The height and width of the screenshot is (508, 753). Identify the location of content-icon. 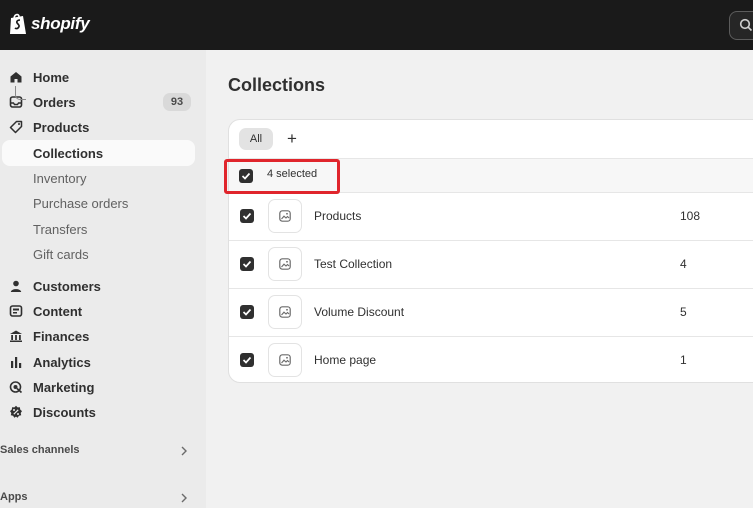
(16, 311).